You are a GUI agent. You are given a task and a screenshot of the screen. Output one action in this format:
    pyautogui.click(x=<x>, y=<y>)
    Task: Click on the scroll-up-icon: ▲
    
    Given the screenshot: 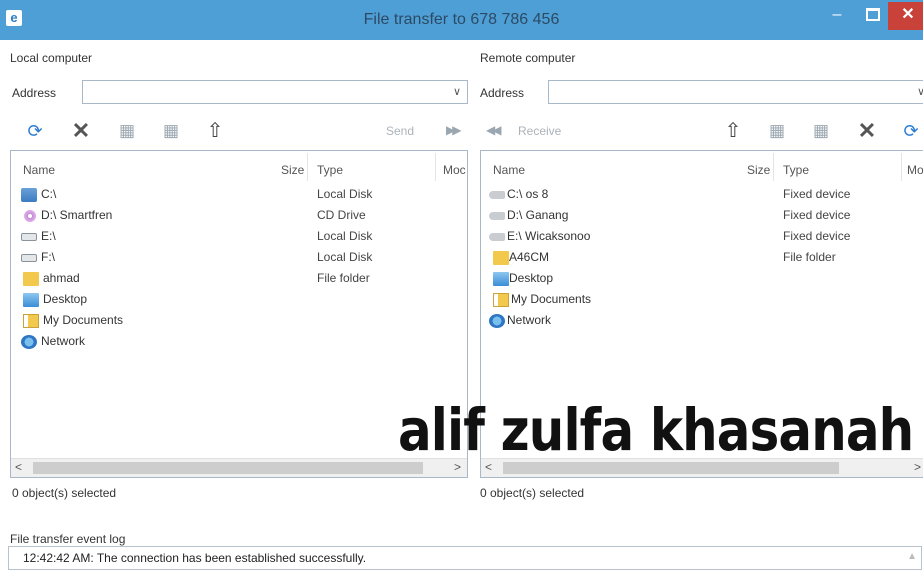 What is the action you would take?
    pyautogui.click(x=912, y=556)
    